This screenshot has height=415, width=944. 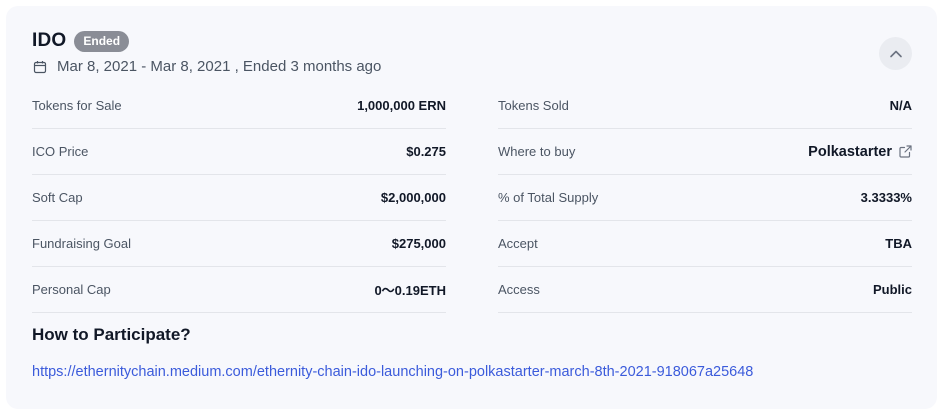 I want to click on detail-row-ico-price: ICO Price $0.275, so click(x=239, y=152).